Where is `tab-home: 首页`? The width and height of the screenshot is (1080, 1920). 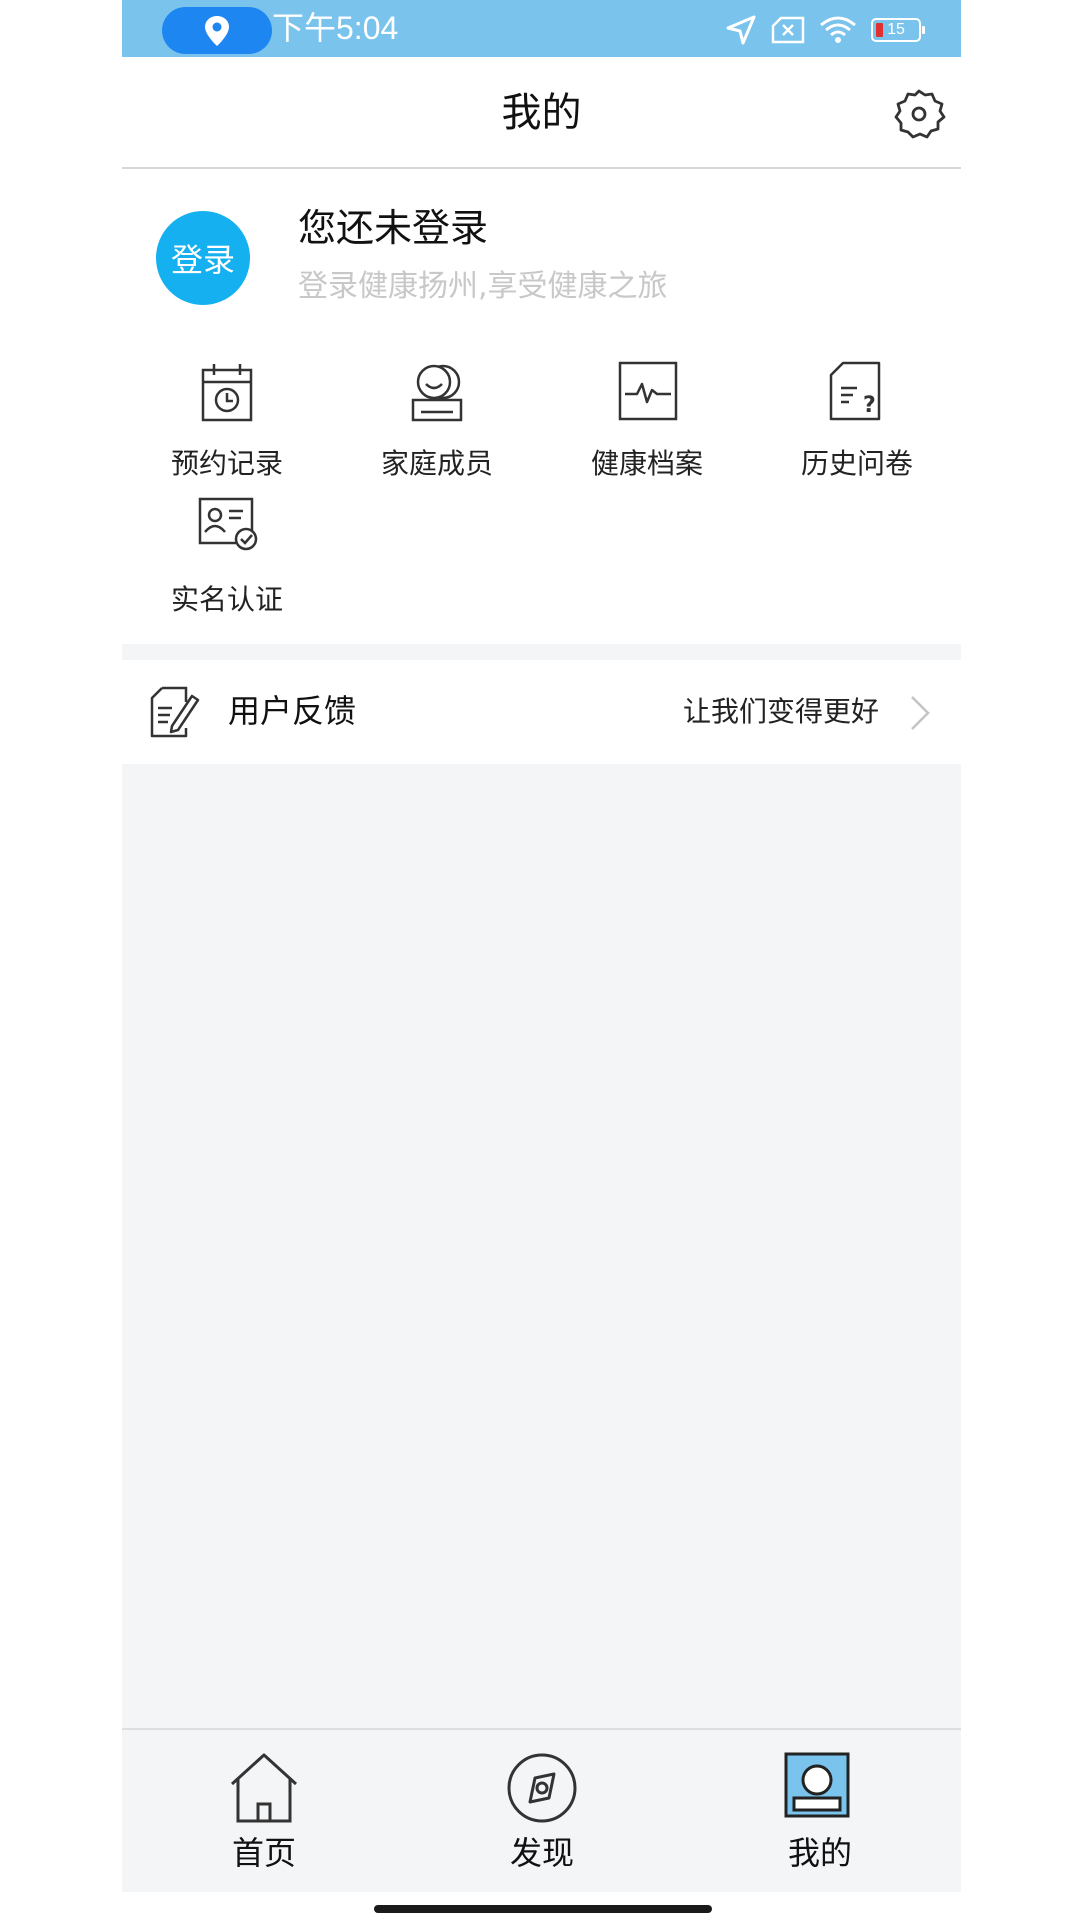 tab-home: 首页 is located at coordinates (264, 1812).